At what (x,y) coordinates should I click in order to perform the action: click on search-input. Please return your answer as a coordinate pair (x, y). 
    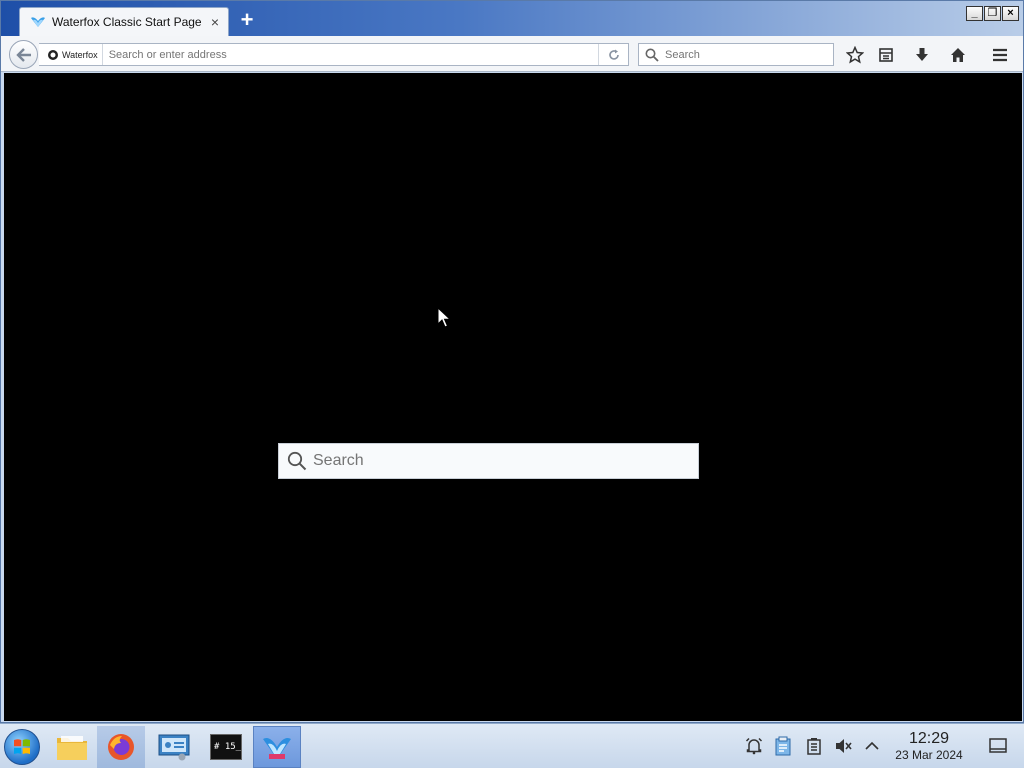
    Looking at the image, I should click on (746, 54).